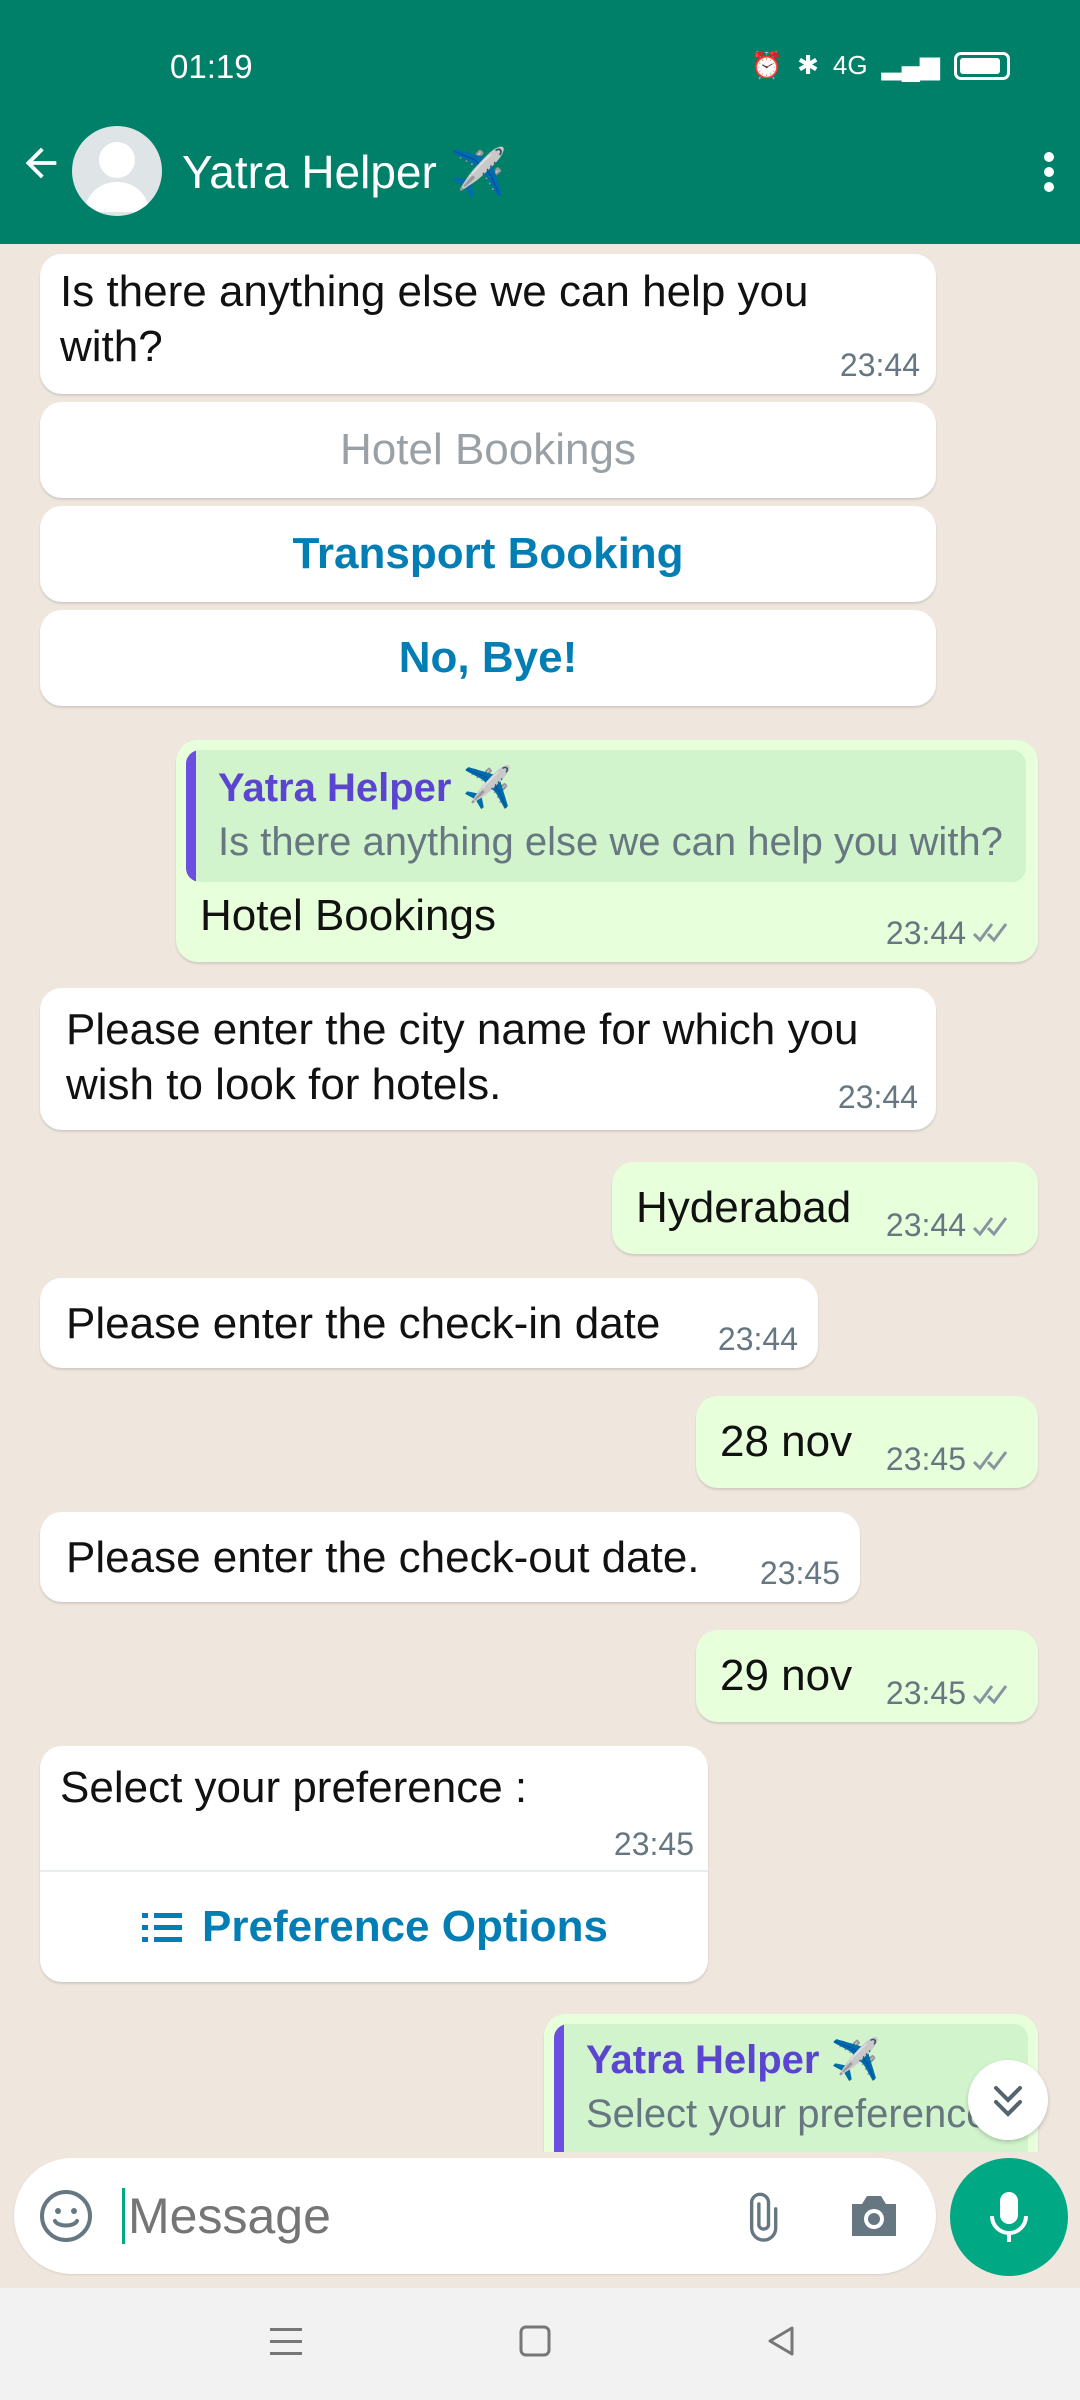  What do you see at coordinates (488, 450) in the screenshot?
I see `reply-button-hotel-bookings: Hotel Bookings` at bounding box center [488, 450].